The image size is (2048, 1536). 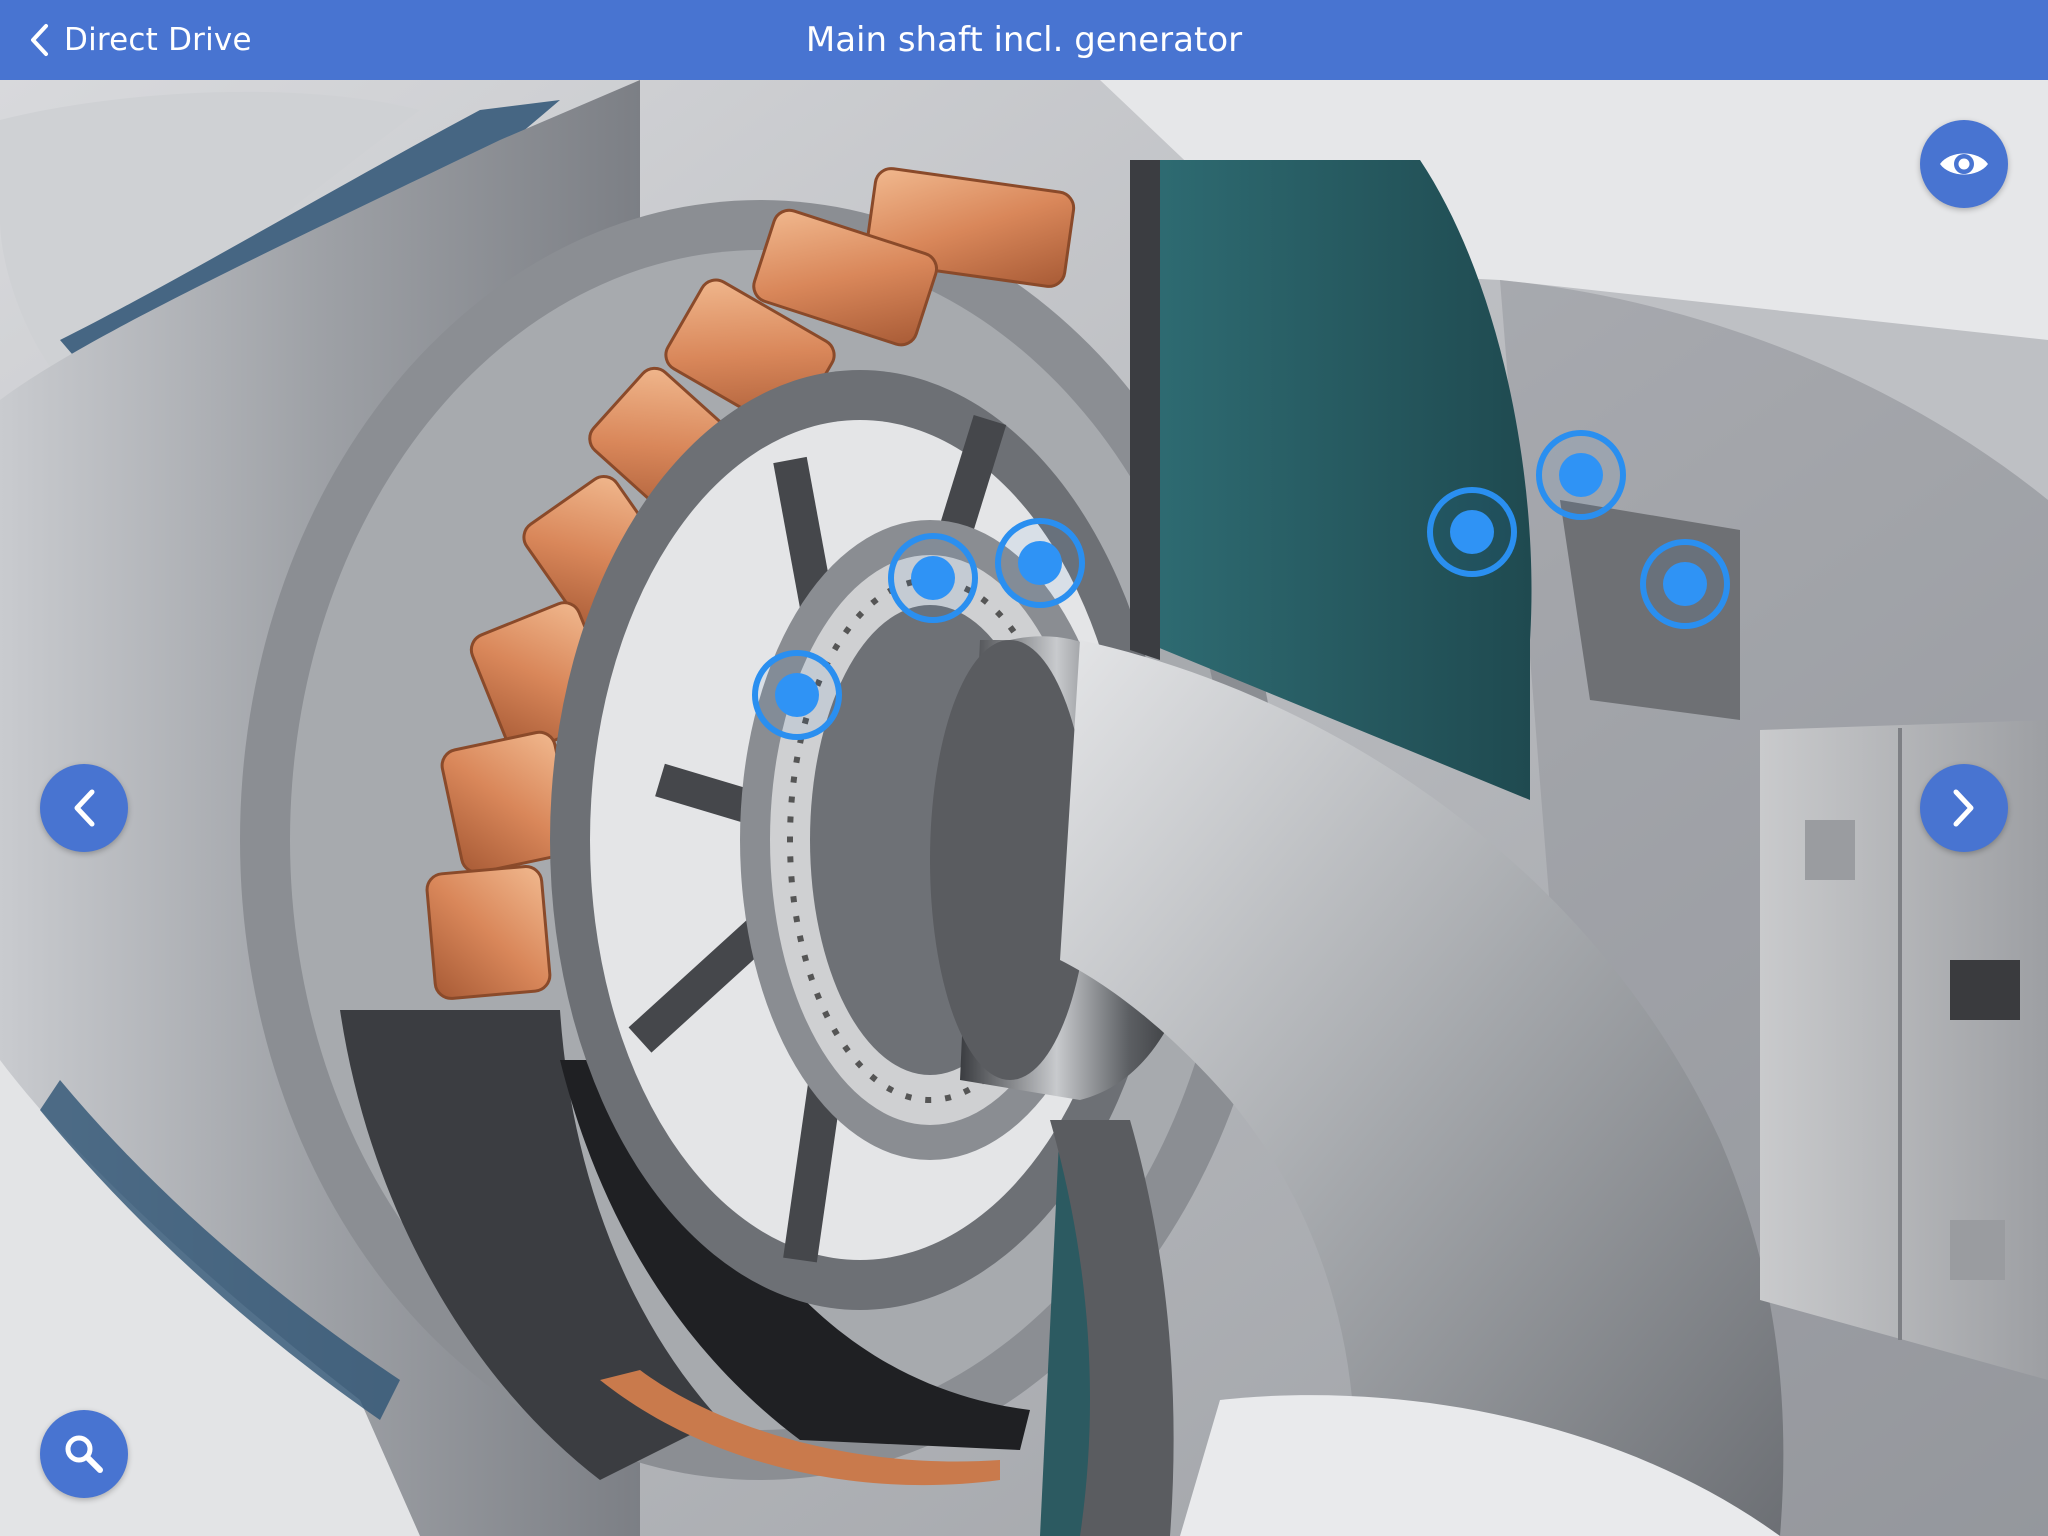 I want to click on view-toggle-button, so click(x=1964, y=164).